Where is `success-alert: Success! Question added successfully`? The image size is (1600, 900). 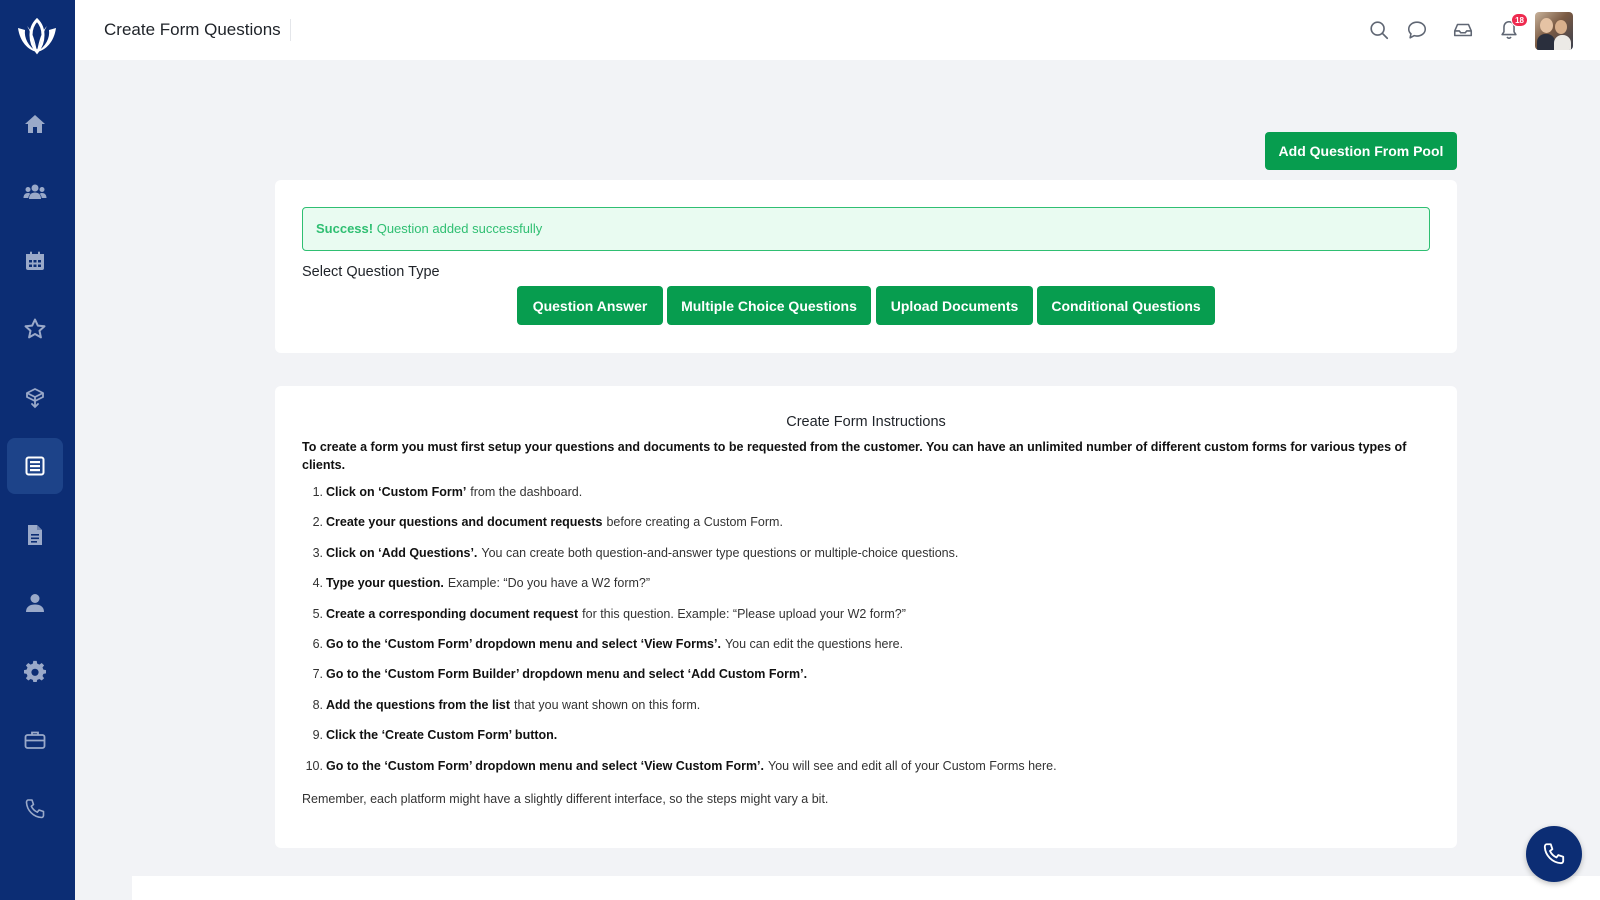
success-alert: Success! Question added successfully is located at coordinates (866, 229).